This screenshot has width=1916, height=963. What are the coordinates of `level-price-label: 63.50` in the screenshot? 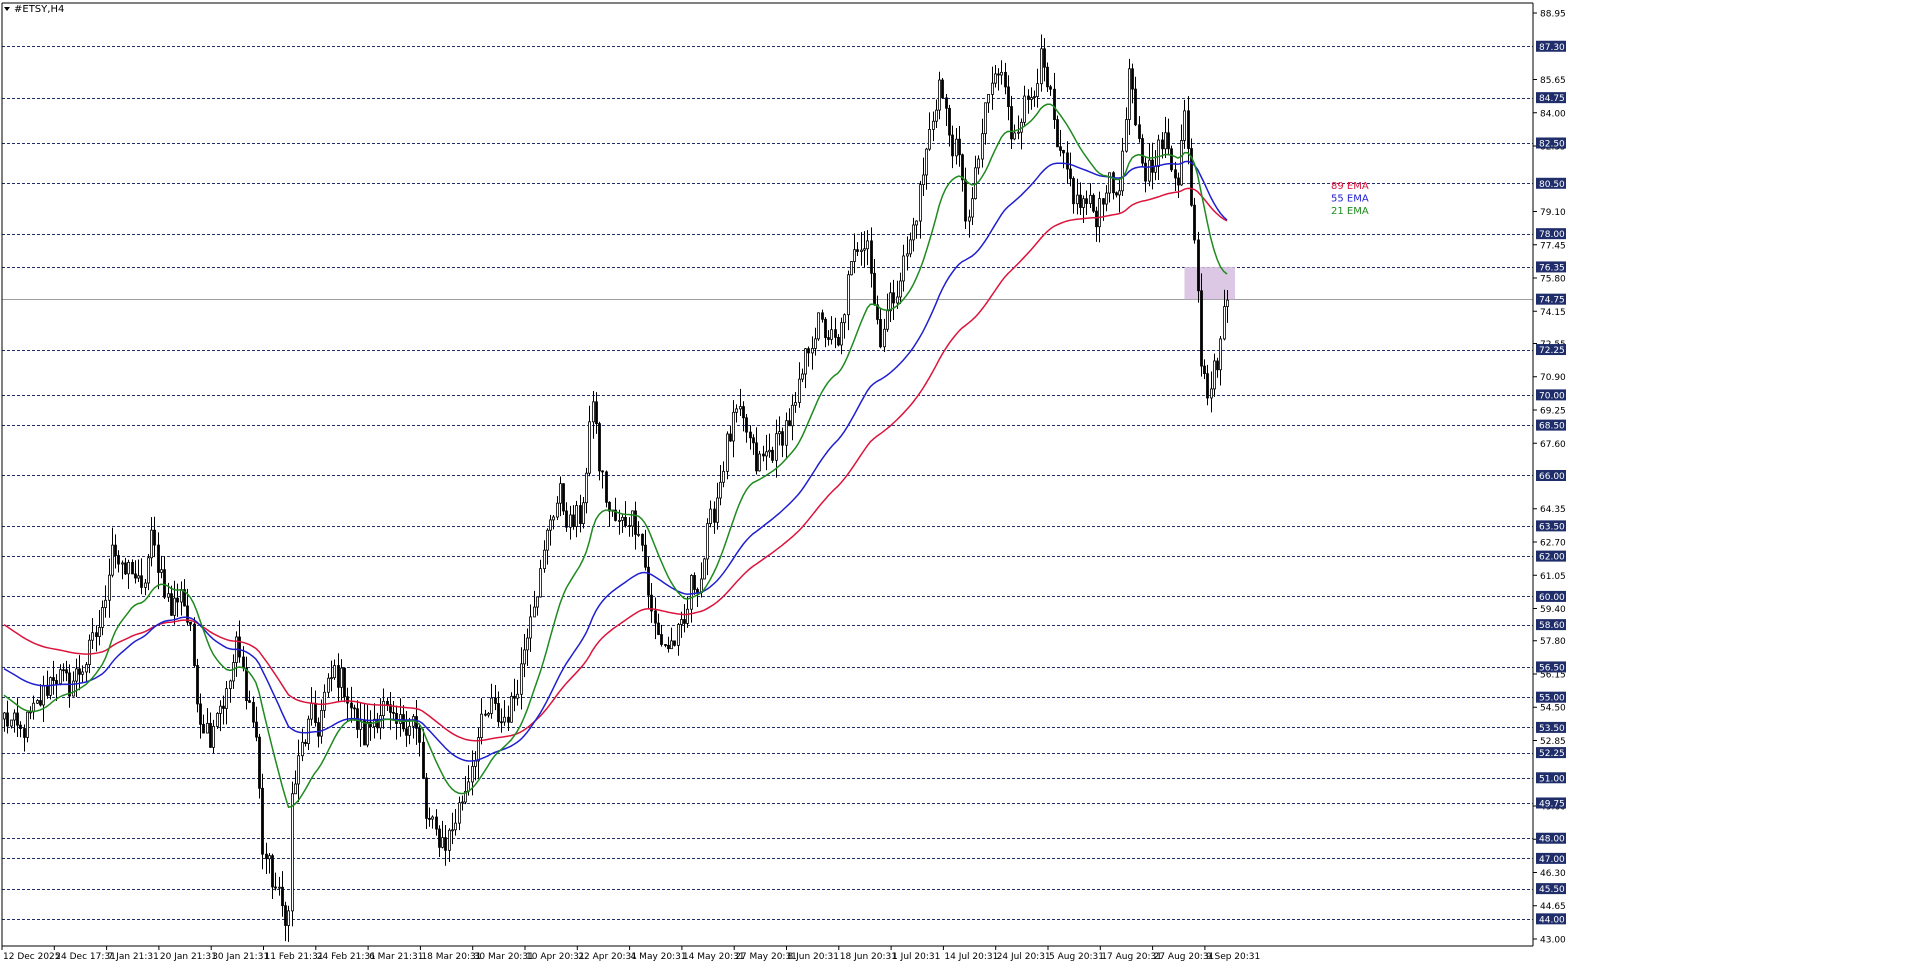 It's located at (1551, 526).